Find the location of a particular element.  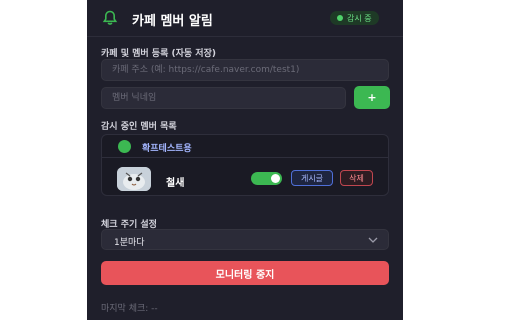

interval-value: 1분마다 is located at coordinates (129, 243).